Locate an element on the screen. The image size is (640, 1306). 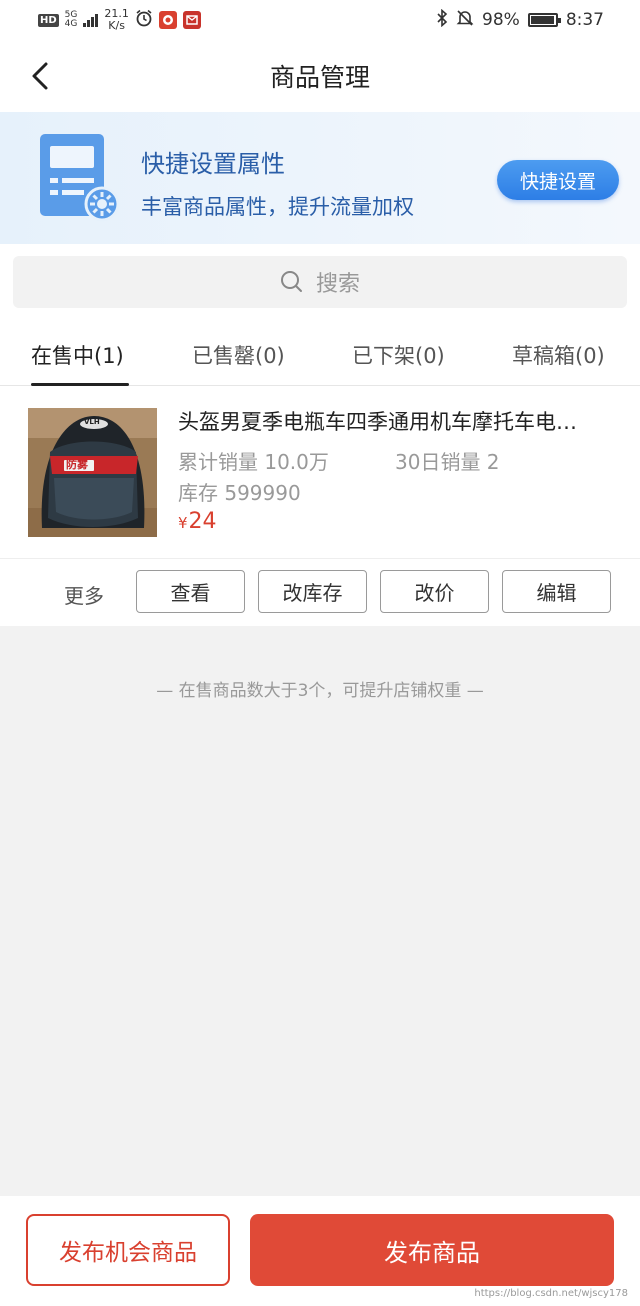
thumb-text: 防雾 is located at coordinates (77, 464).